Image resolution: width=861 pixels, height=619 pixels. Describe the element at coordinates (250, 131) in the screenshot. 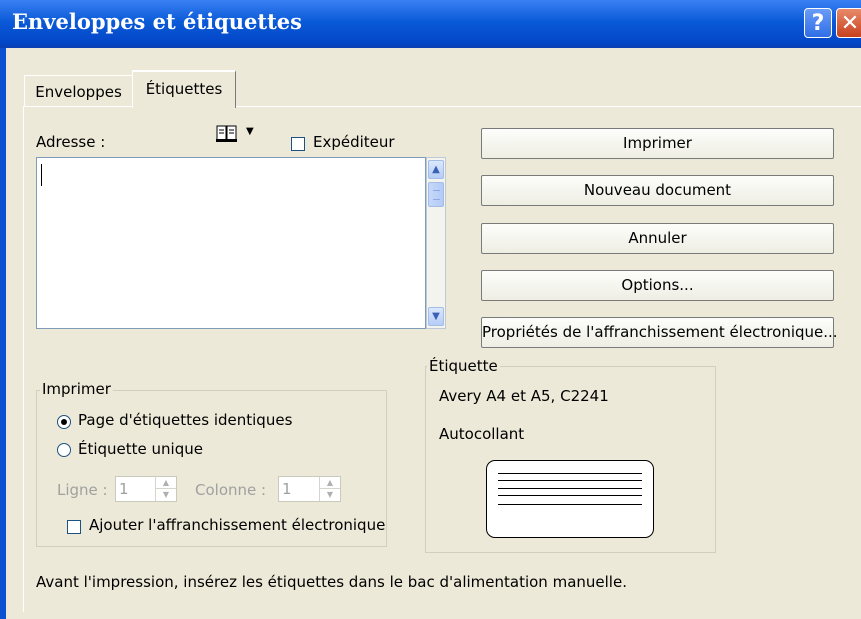

I see `address-book-dropdown-icon: ▼` at that location.